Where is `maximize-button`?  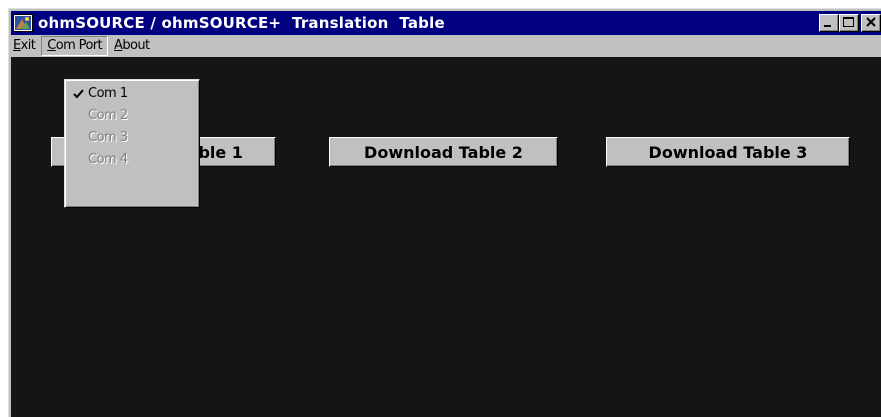 maximize-button is located at coordinates (849, 23).